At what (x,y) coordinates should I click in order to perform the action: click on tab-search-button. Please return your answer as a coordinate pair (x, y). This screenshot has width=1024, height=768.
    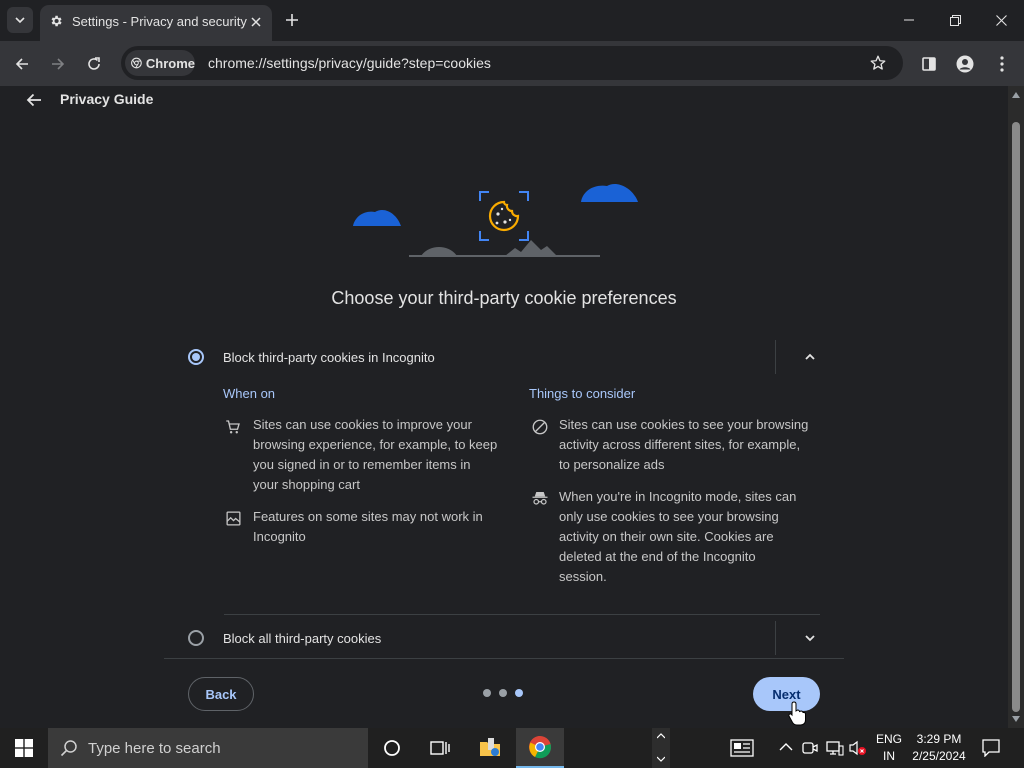
    Looking at the image, I should click on (20, 20).